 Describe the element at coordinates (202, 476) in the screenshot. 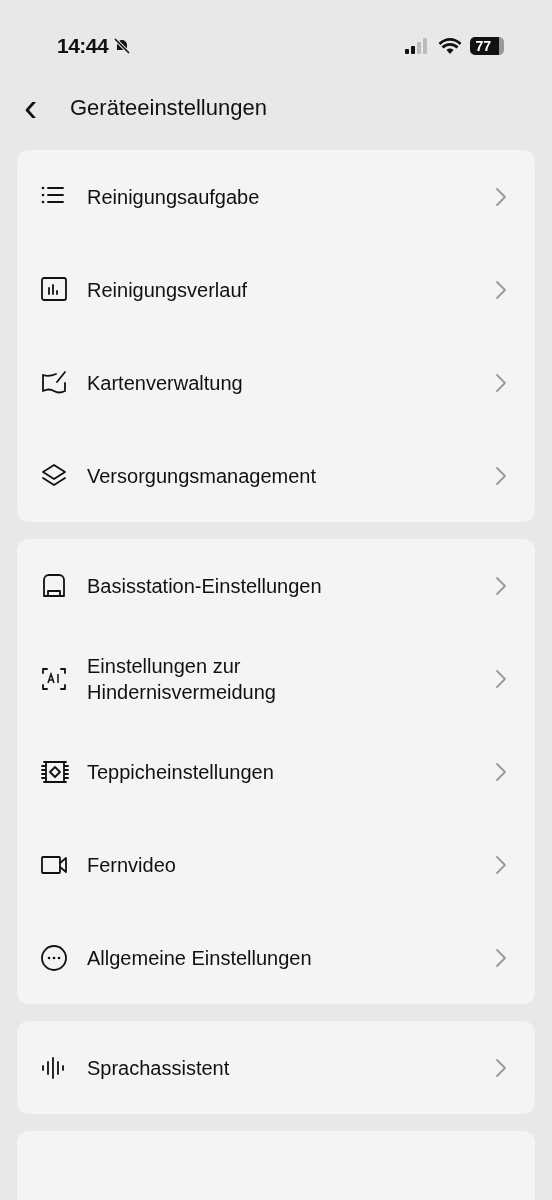

I see `row-label: Versorgungsmanagement` at that location.